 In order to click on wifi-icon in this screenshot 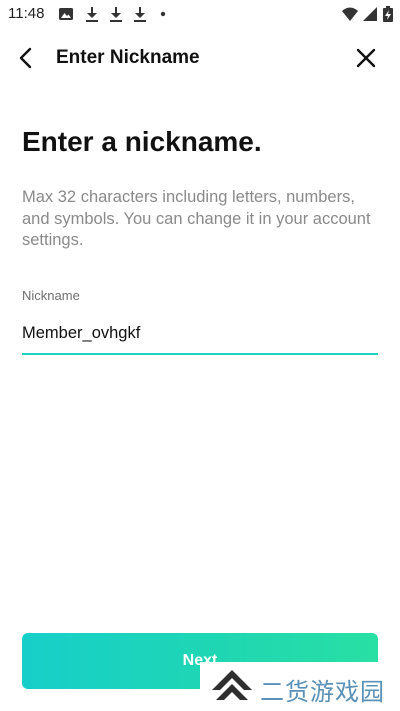, I will do `click(350, 14)`.